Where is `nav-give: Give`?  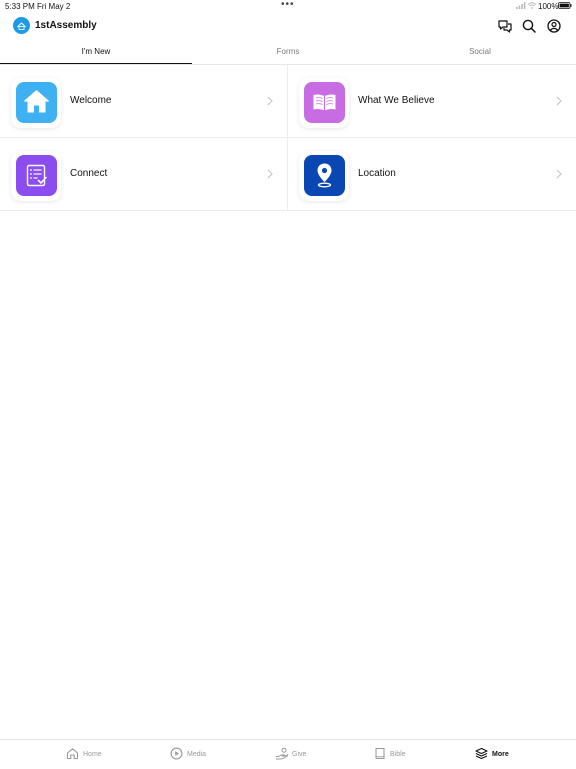 nav-give: Give is located at coordinates (287, 754).